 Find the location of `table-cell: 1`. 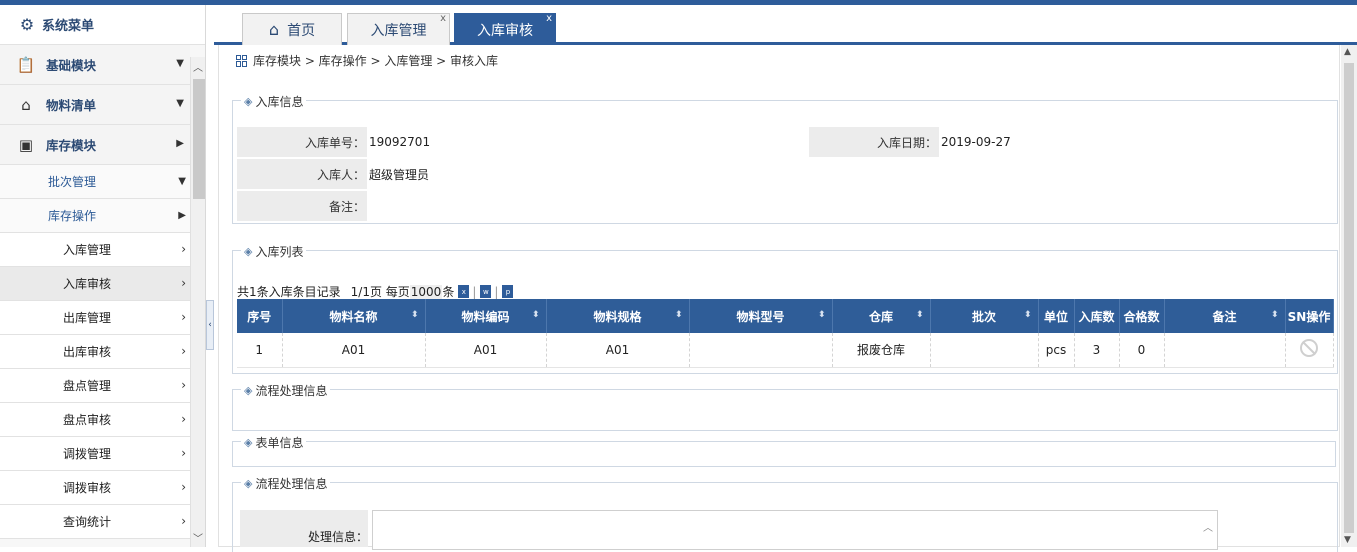

table-cell: 1 is located at coordinates (260, 350).